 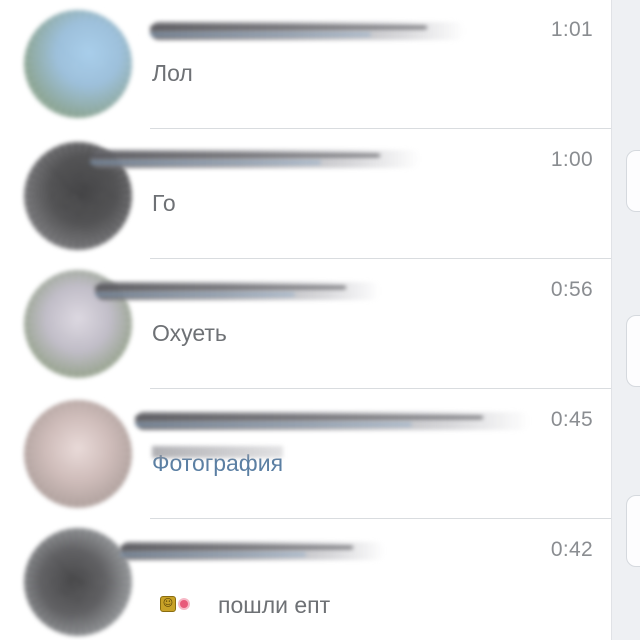 I want to click on flower-emoji-icon, so click(x=184, y=604).